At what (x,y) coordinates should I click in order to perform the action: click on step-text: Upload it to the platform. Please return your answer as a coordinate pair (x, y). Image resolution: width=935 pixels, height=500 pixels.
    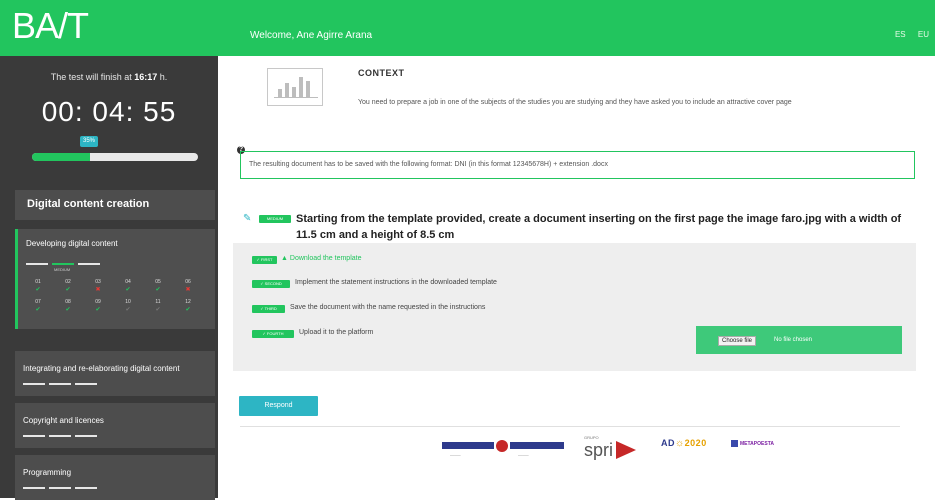
    Looking at the image, I should click on (336, 332).